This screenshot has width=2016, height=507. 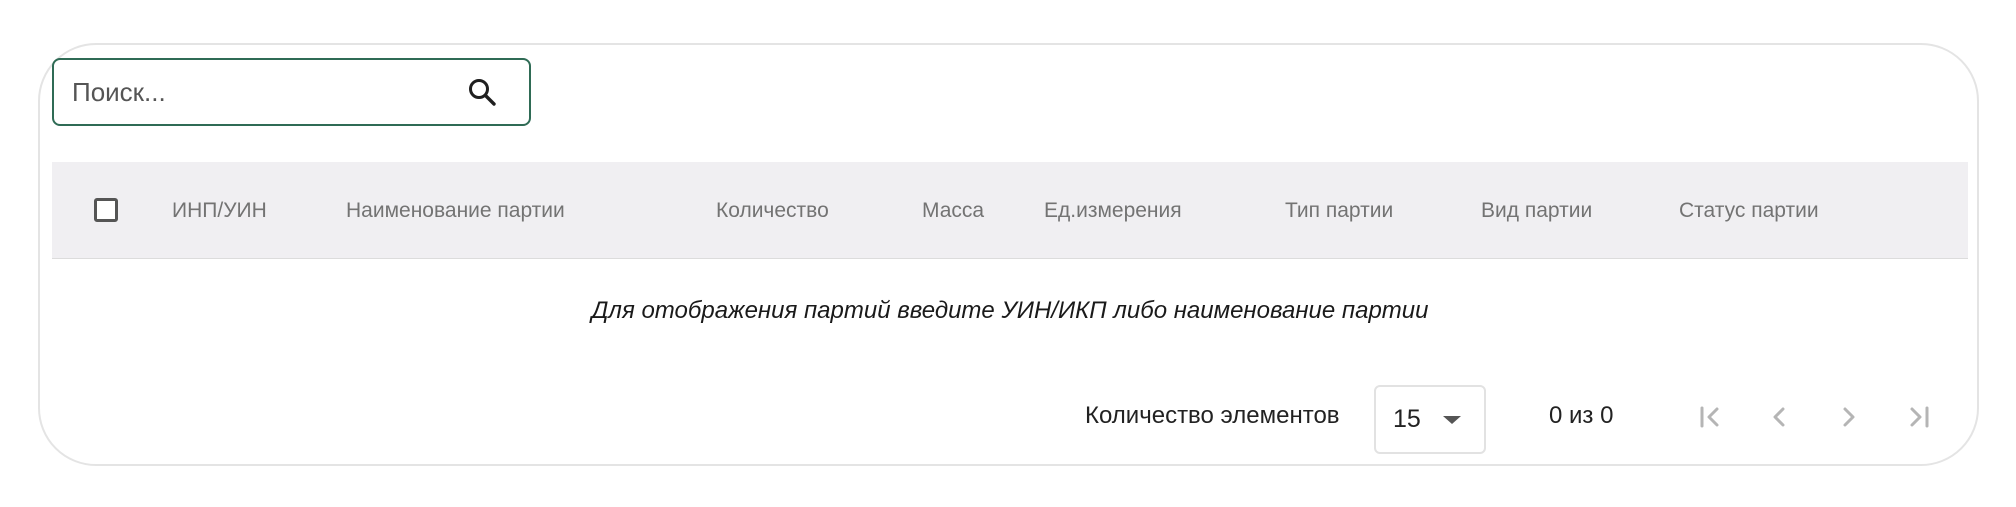 What do you see at coordinates (1749, 210) in the screenshot?
I see `column-header-batch-status: Статус партии` at bounding box center [1749, 210].